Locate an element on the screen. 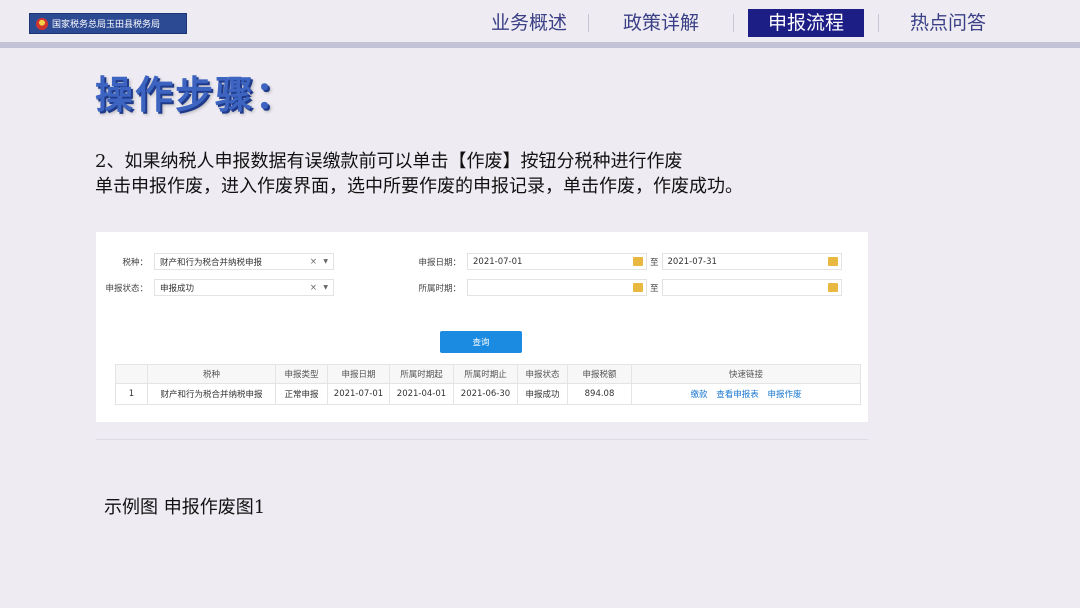 The height and width of the screenshot is (608, 1080). row-tax-type: 财产和行为税合并纳税申报 is located at coordinates (211, 394).